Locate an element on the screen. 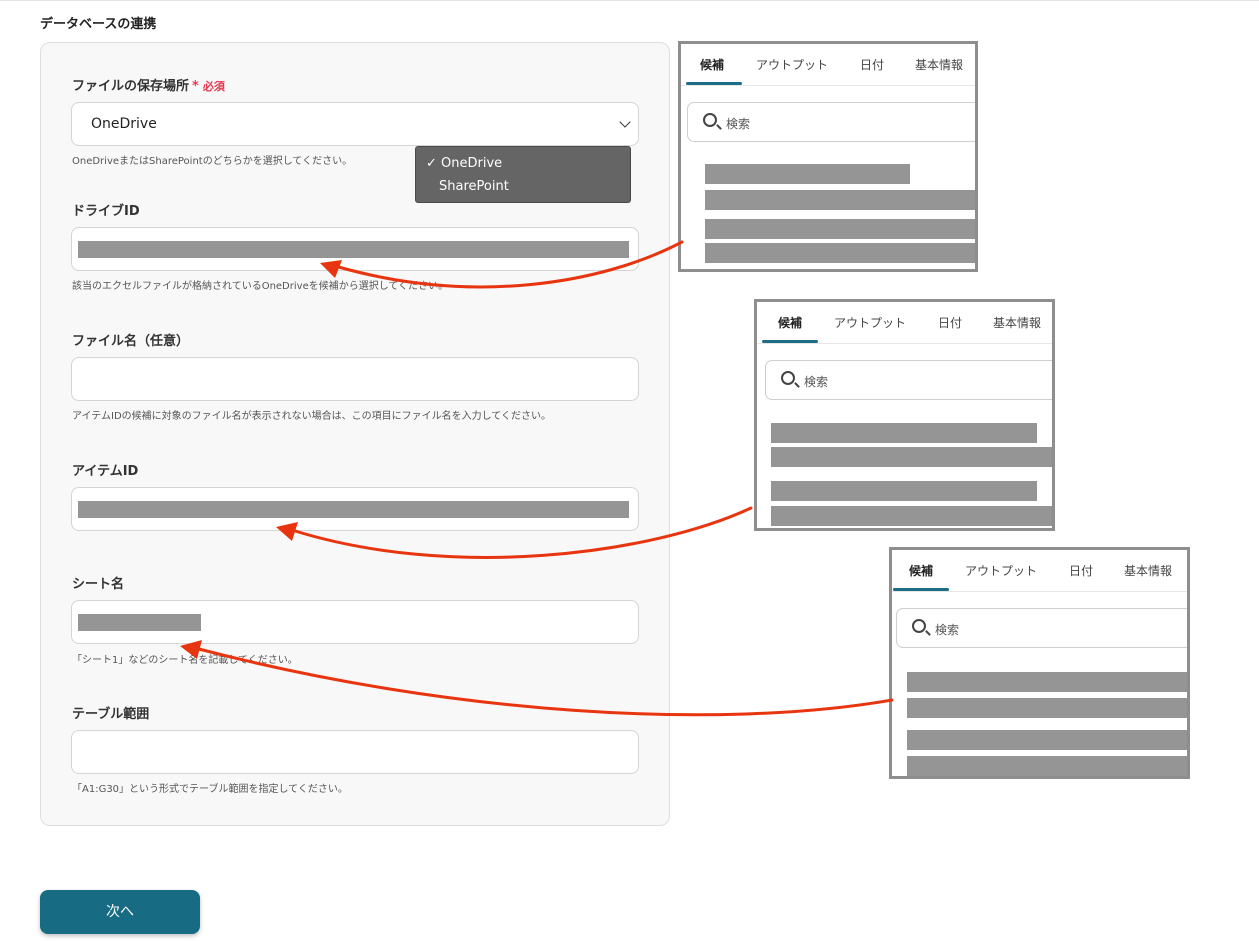 Image resolution: width=1259 pixels, height=943 pixels. dropdown-option-sharepoint: SharePoint is located at coordinates (474, 186).